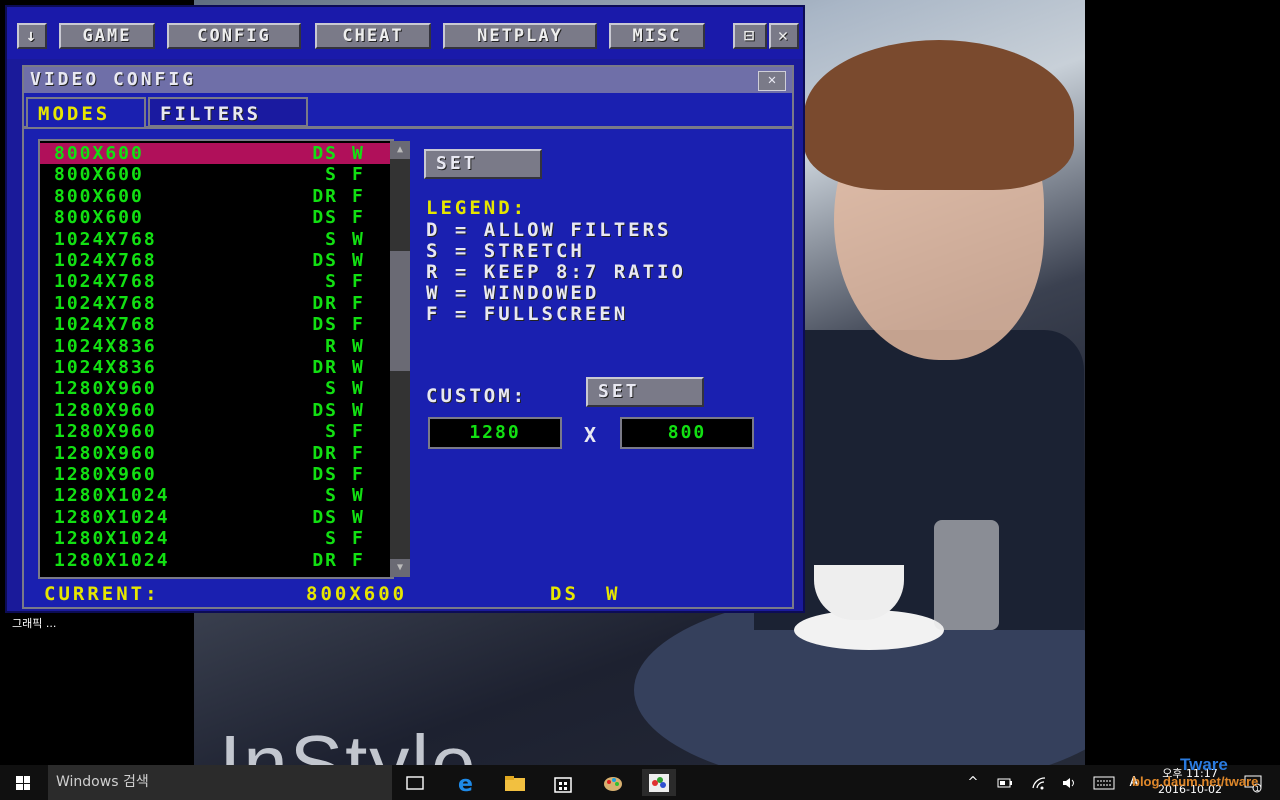 This screenshot has height=800, width=1280. What do you see at coordinates (515, 782) in the screenshot?
I see `file-explorer-icon` at bounding box center [515, 782].